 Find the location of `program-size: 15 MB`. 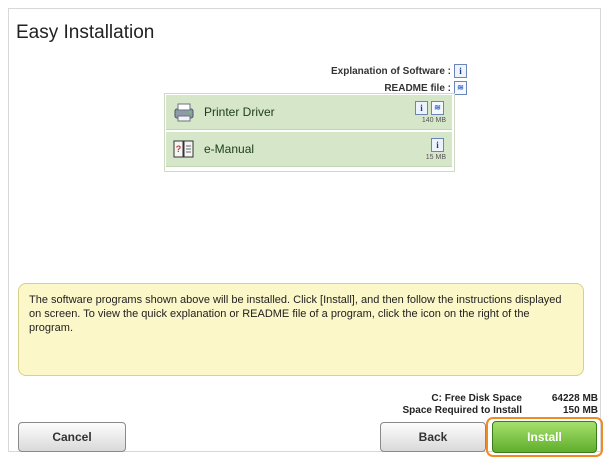

program-size: 15 MB is located at coordinates (435, 157).